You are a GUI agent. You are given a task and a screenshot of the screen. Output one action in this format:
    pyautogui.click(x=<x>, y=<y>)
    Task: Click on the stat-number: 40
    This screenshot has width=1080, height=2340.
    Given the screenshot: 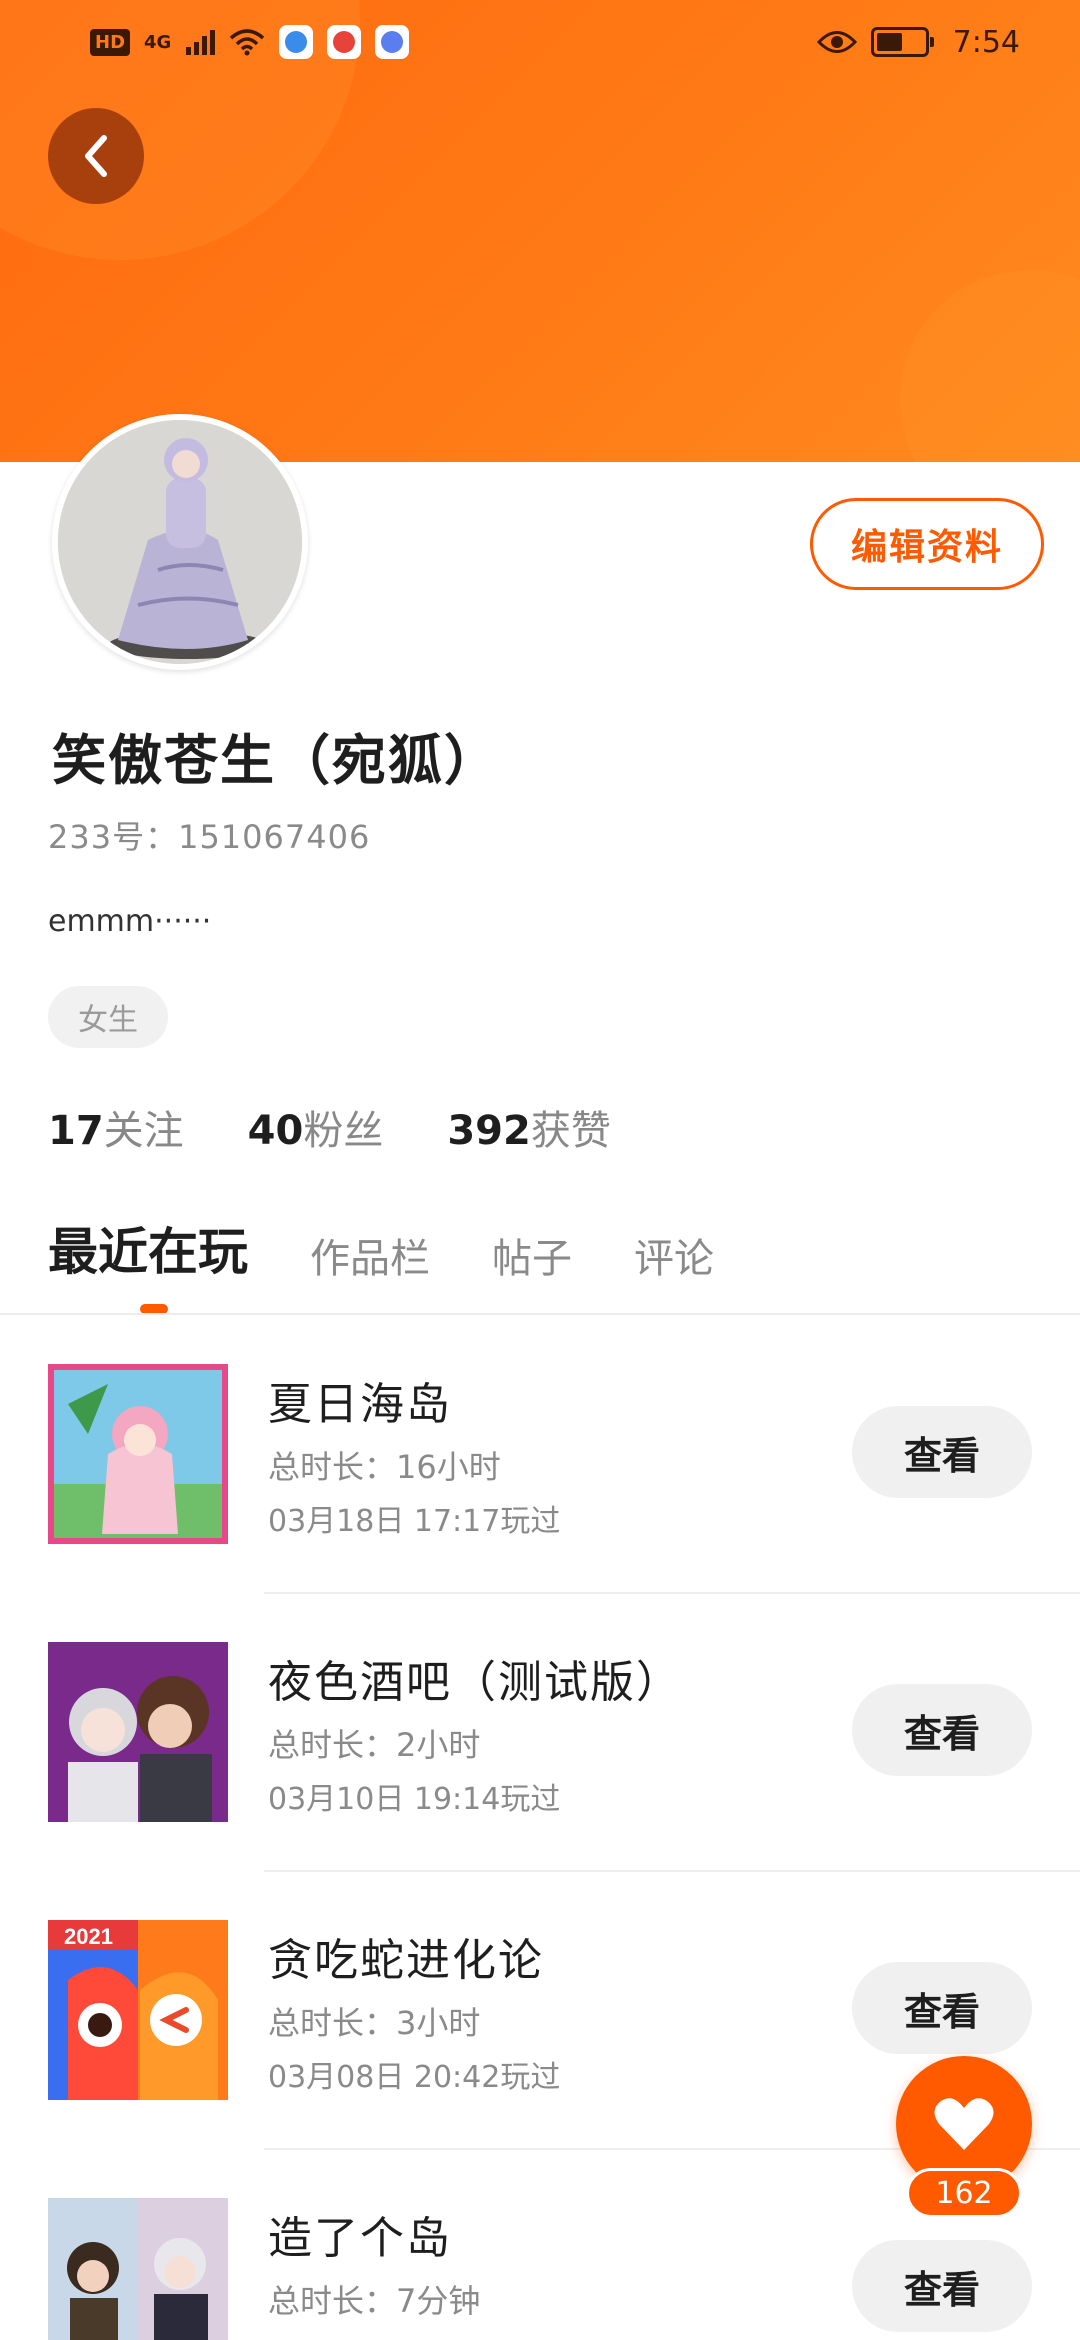 What is the action you would take?
    pyautogui.click(x=275, y=1131)
    